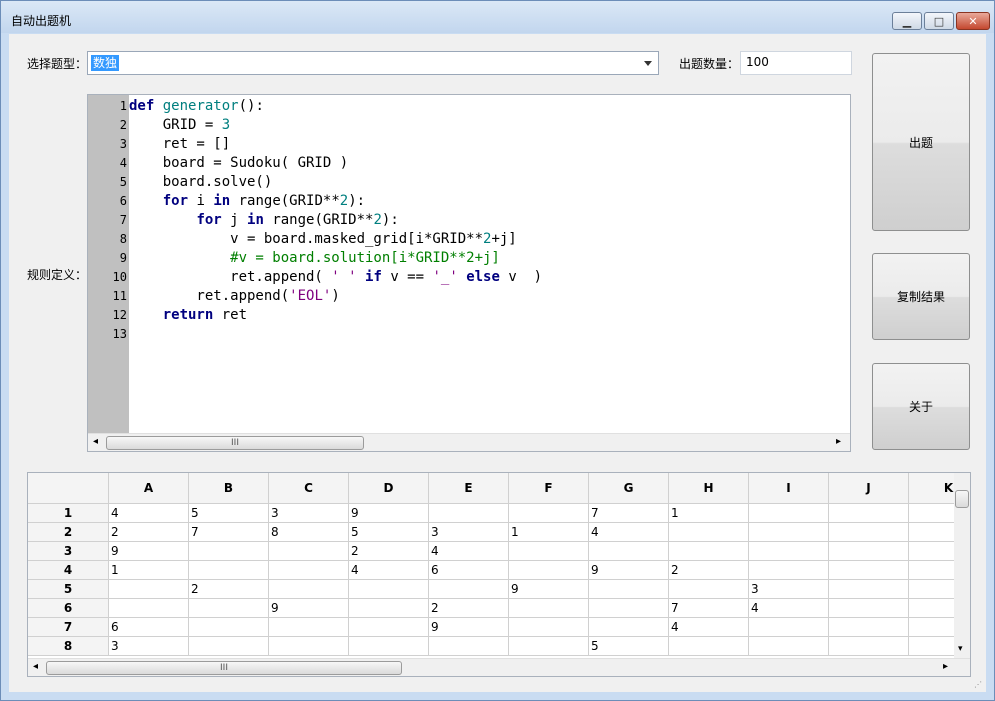 The image size is (995, 701). I want to click on table-scroll-left-icon: ◂, so click(35, 666).